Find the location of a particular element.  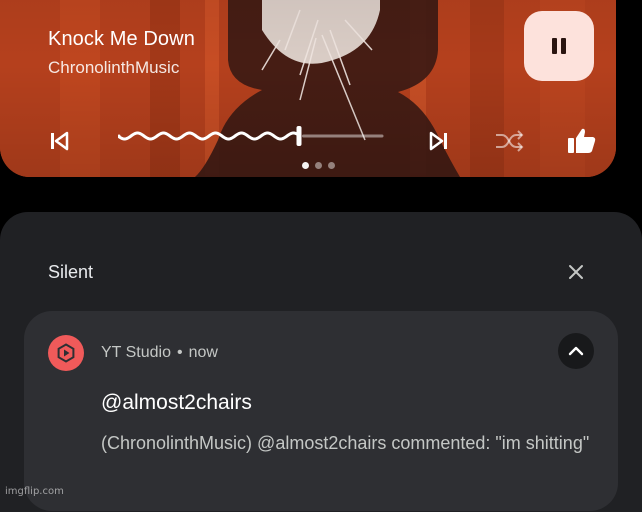

like-button is located at coordinates (582, 143).